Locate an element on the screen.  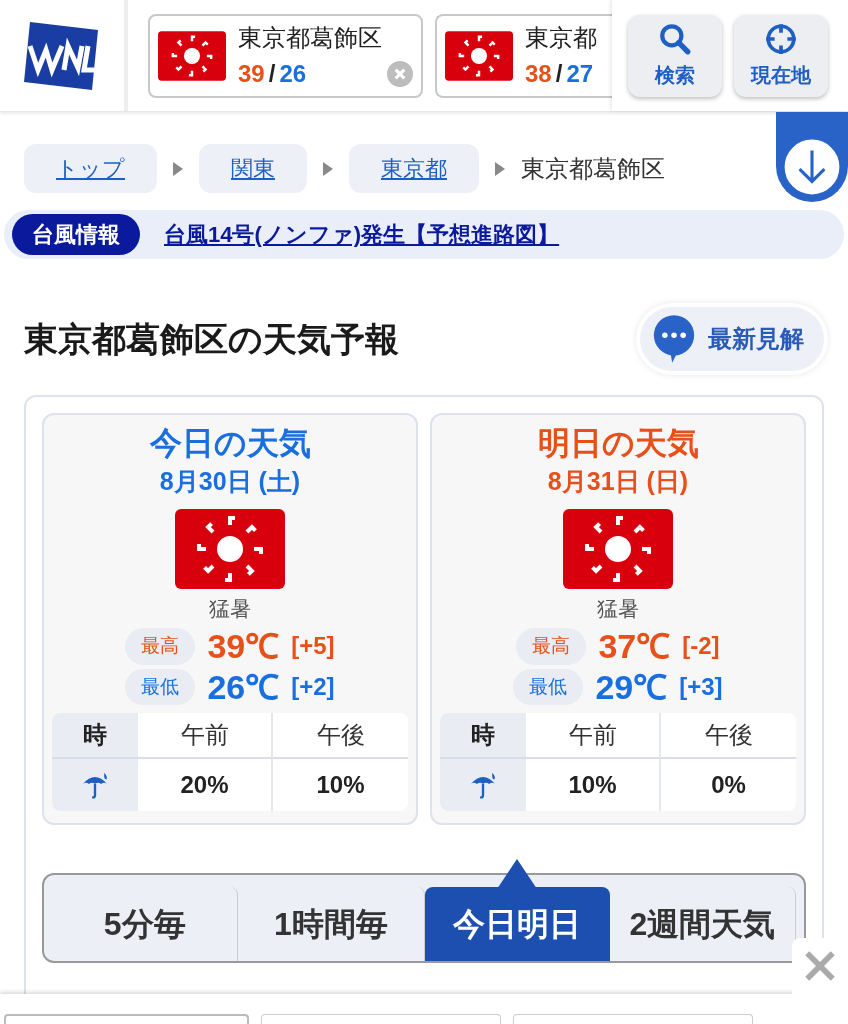
search-button: 検索 is located at coordinates (675, 55).